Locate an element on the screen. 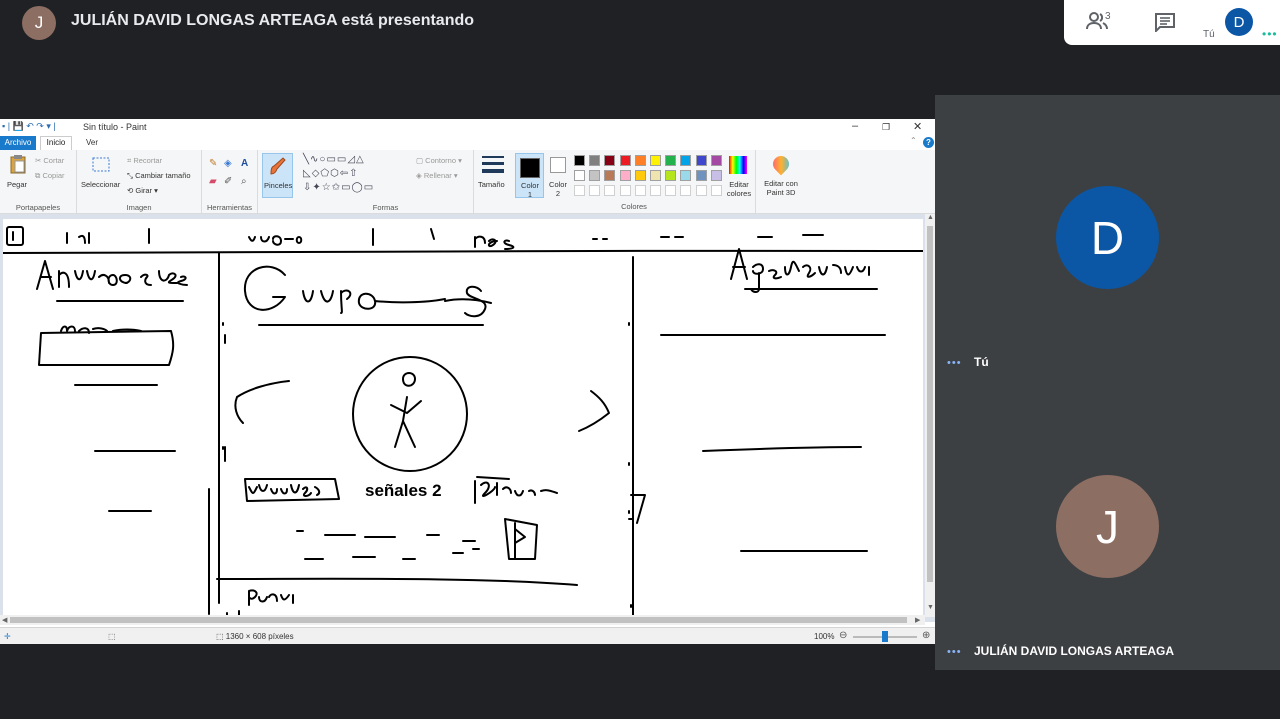 Image resolution: width=1280 pixels, height=719 pixels. edit-colors-label: Editar colores is located at coordinates (739, 189).